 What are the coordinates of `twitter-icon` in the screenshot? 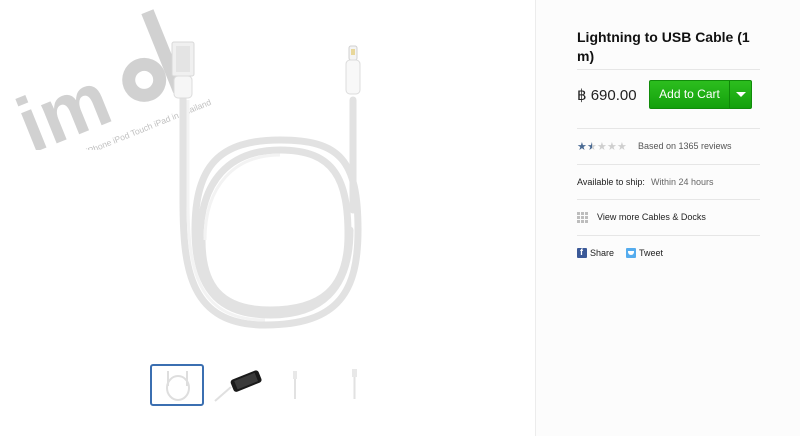 It's located at (631, 253).